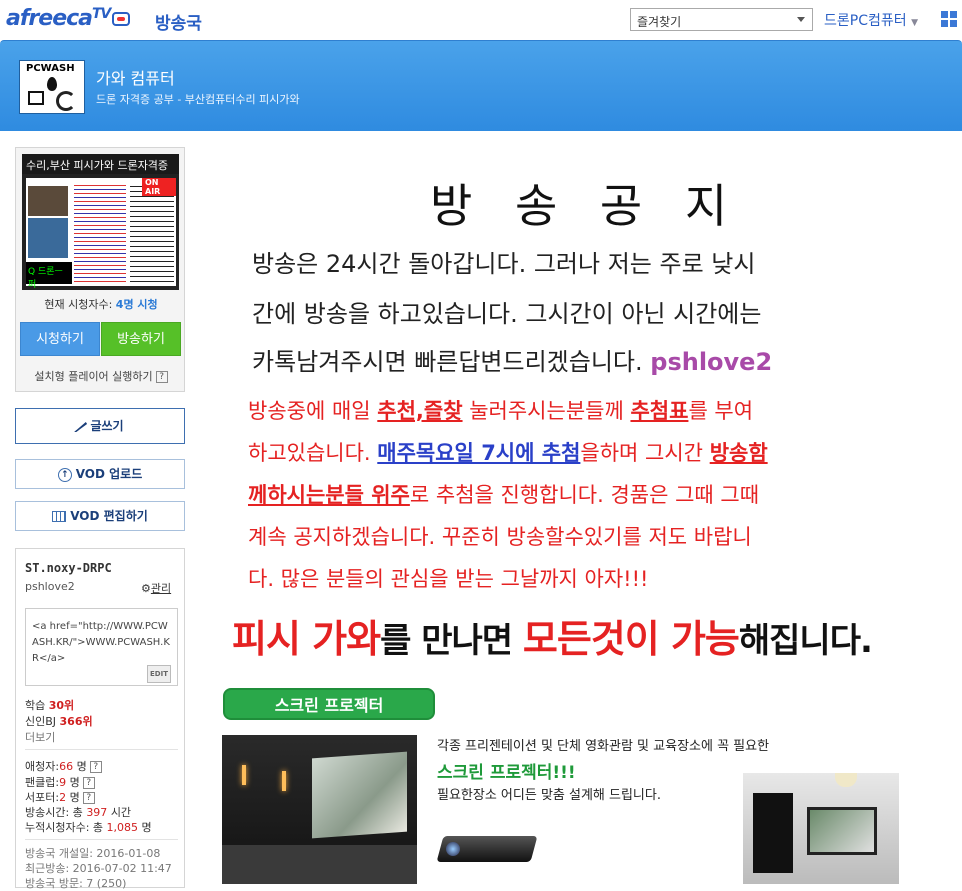 The width and height of the screenshot is (962, 891). Describe the element at coordinates (198, 99) in the screenshot. I see `station-subtitle: 드론 자격증 공부 - 부산컴퓨터수리 피시가와` at that location.